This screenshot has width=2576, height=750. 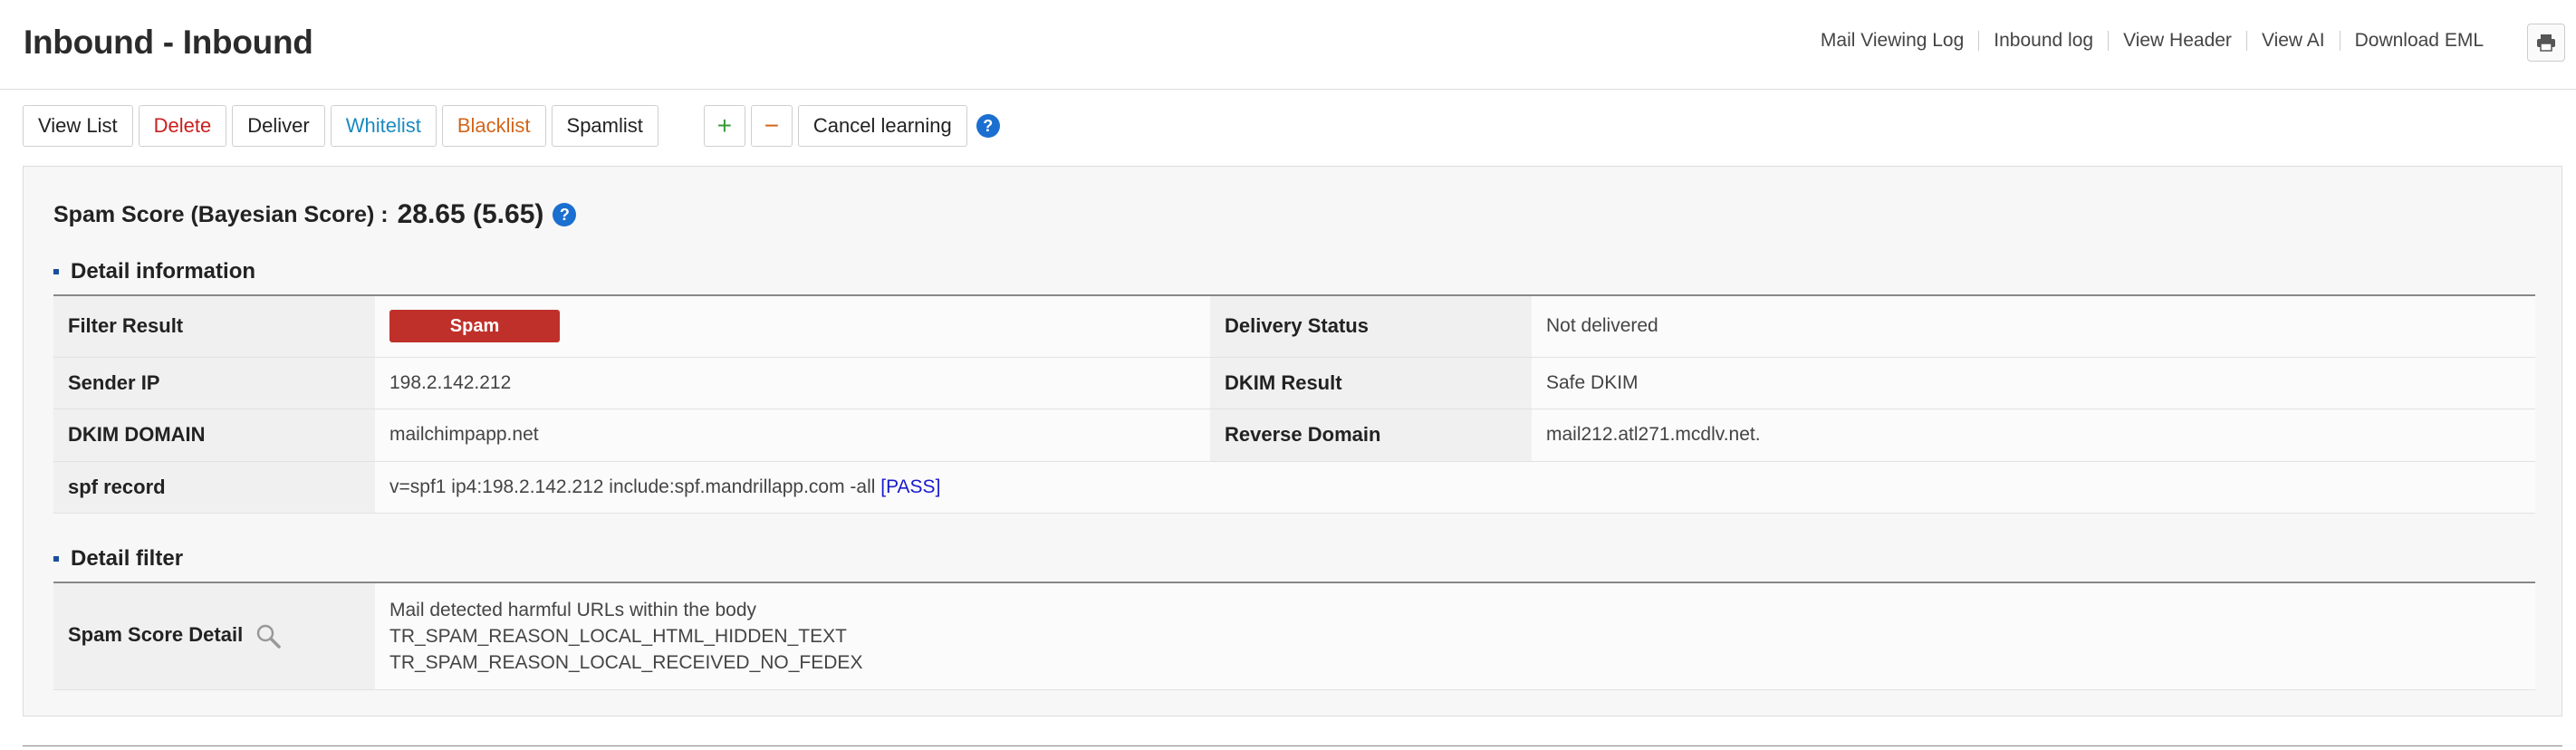 I want to click on sender-ip-label: Sender IP, so click(x=214, y=383).